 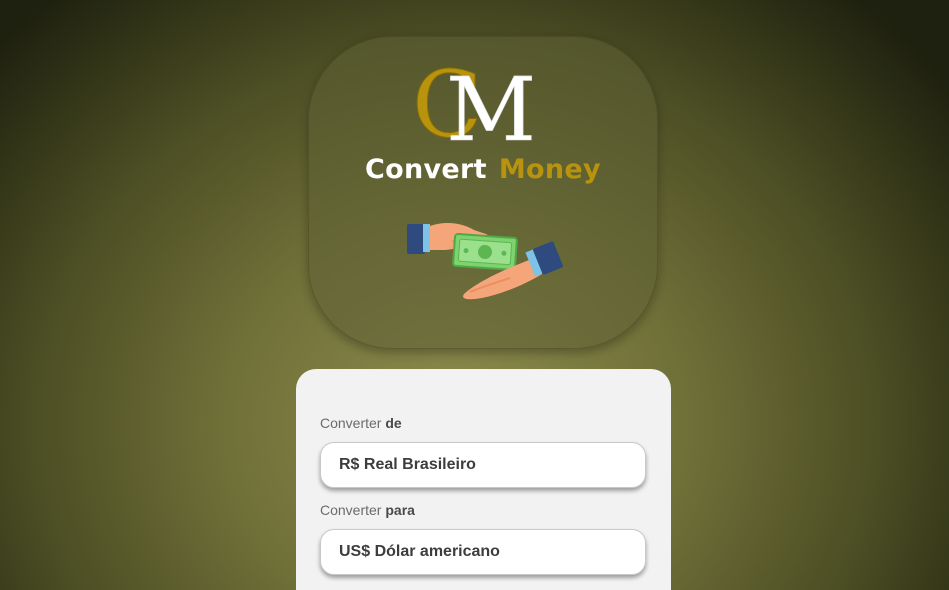 What do you see at coordinates (393, 423) in the screenshot?
I see `convert-from-label-strong: de` at bounding box center [393, 423].